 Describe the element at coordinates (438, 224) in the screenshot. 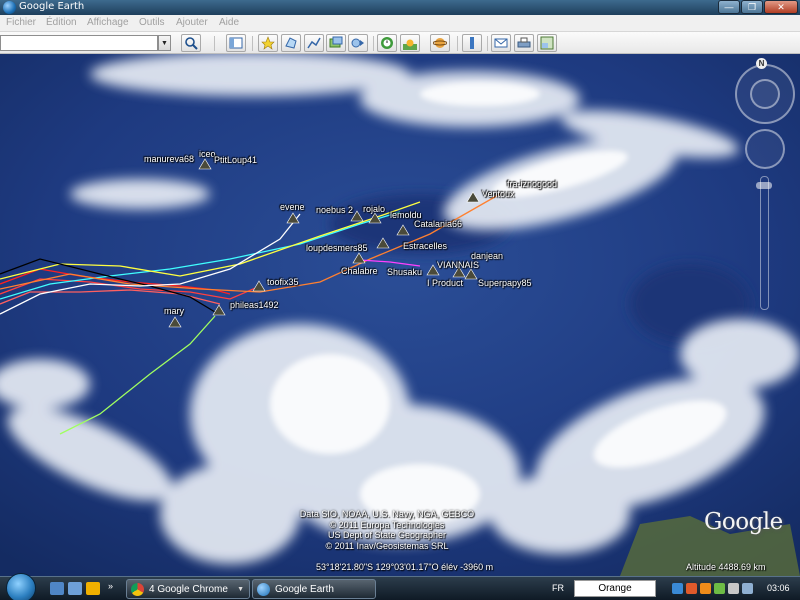

I see `boat-label: Catalania66` at that location.